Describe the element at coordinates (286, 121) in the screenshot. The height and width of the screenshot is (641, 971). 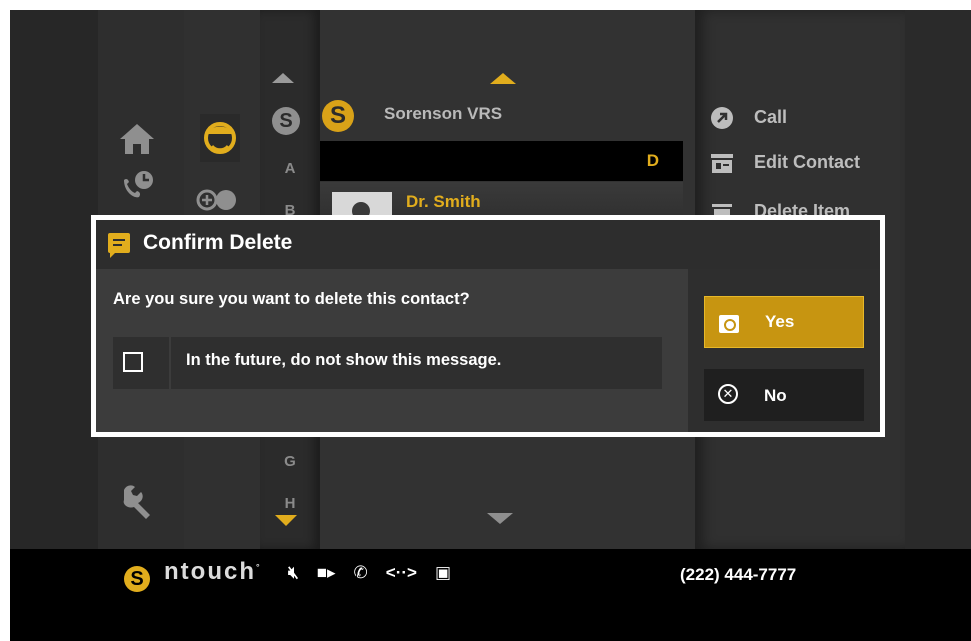
I see `sorenson-filter-icon: S` at that location.